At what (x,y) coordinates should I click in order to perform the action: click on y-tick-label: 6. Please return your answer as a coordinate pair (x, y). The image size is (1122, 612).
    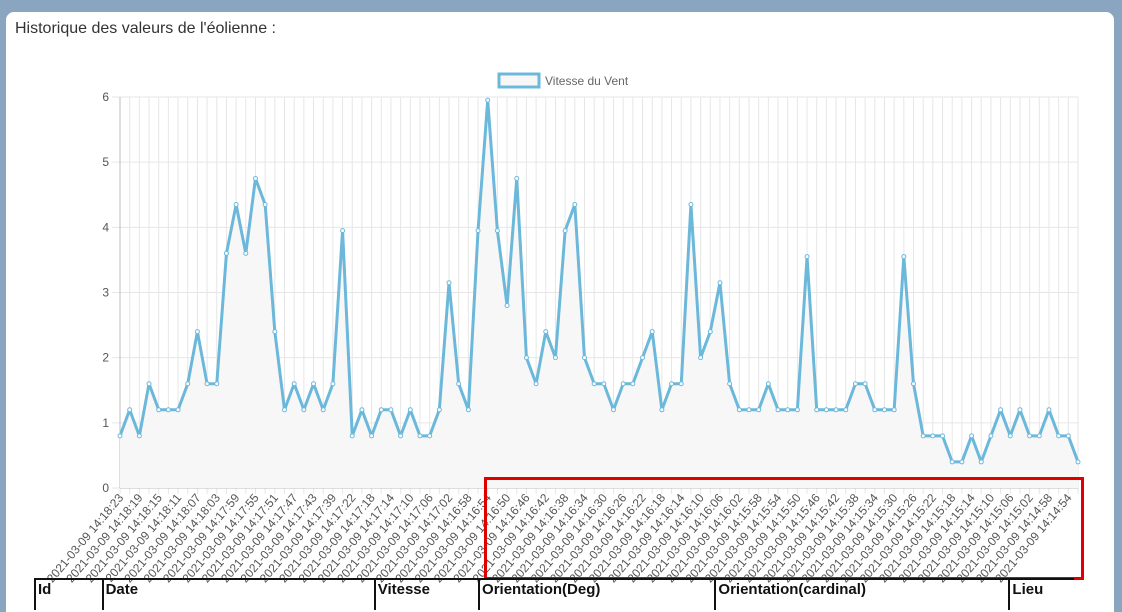
    Looking at the image, I should click on (105, 97).